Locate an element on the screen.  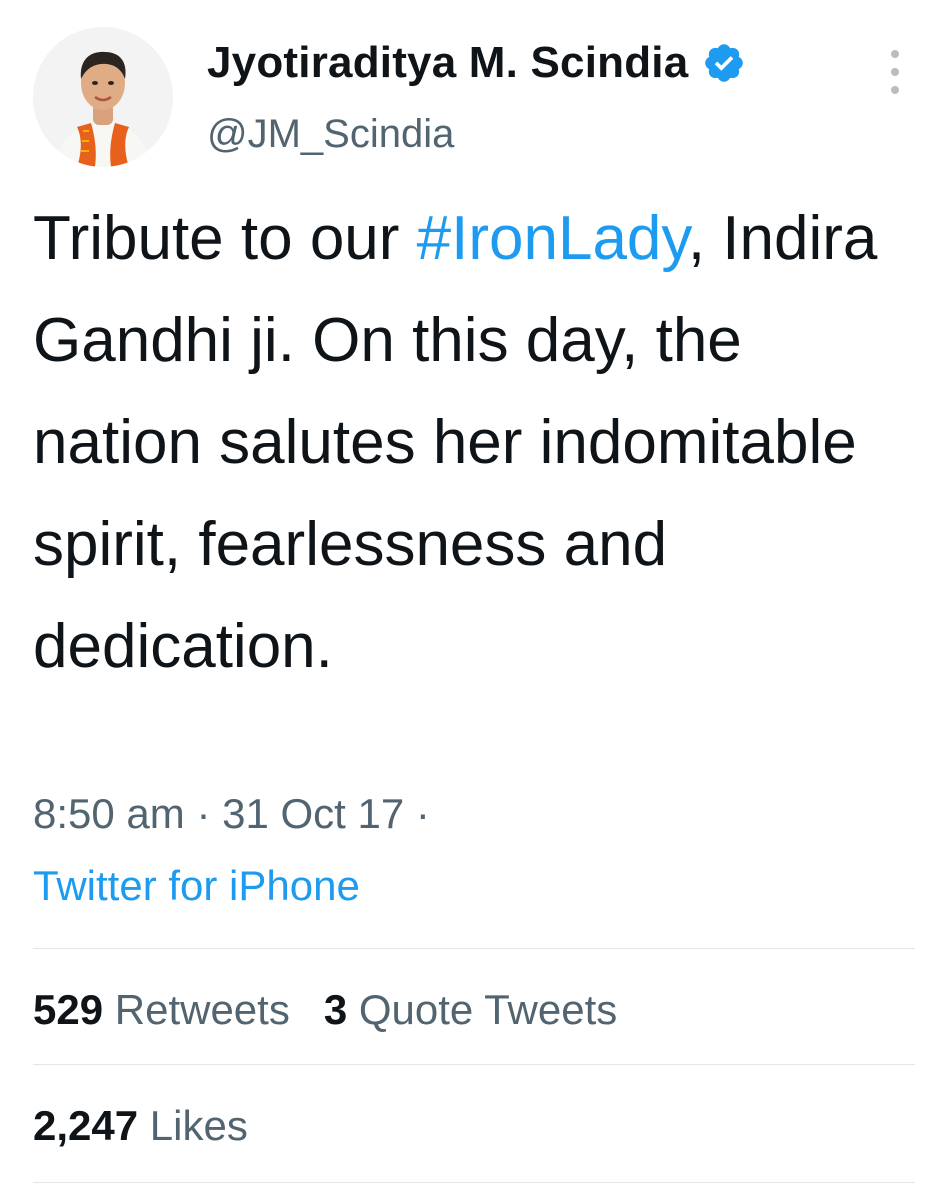
avatar-photo is located at coordinates (103, 97).